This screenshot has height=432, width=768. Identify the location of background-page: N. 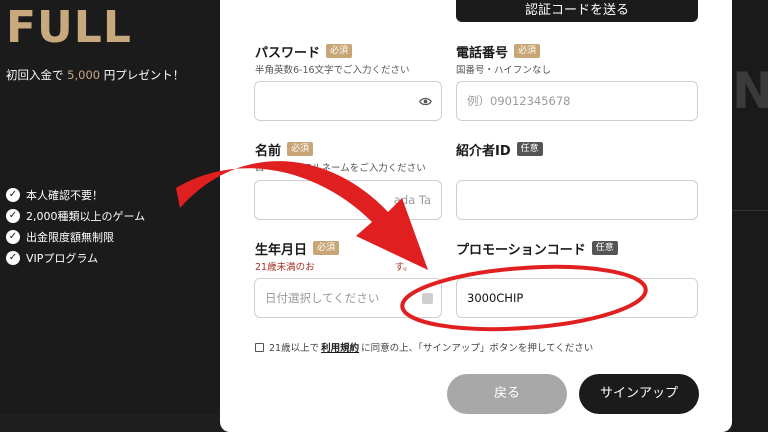
(750, 216).